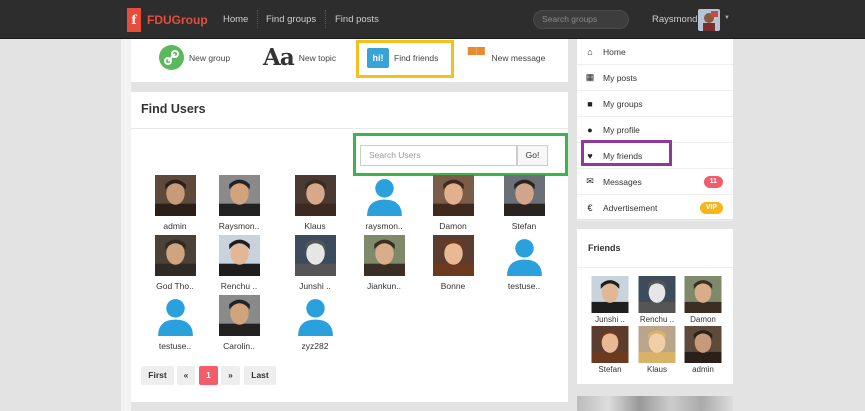 This screenshot has height=411, width=865. I want to click on user-name-link: Carolin.., so click(239, 346).